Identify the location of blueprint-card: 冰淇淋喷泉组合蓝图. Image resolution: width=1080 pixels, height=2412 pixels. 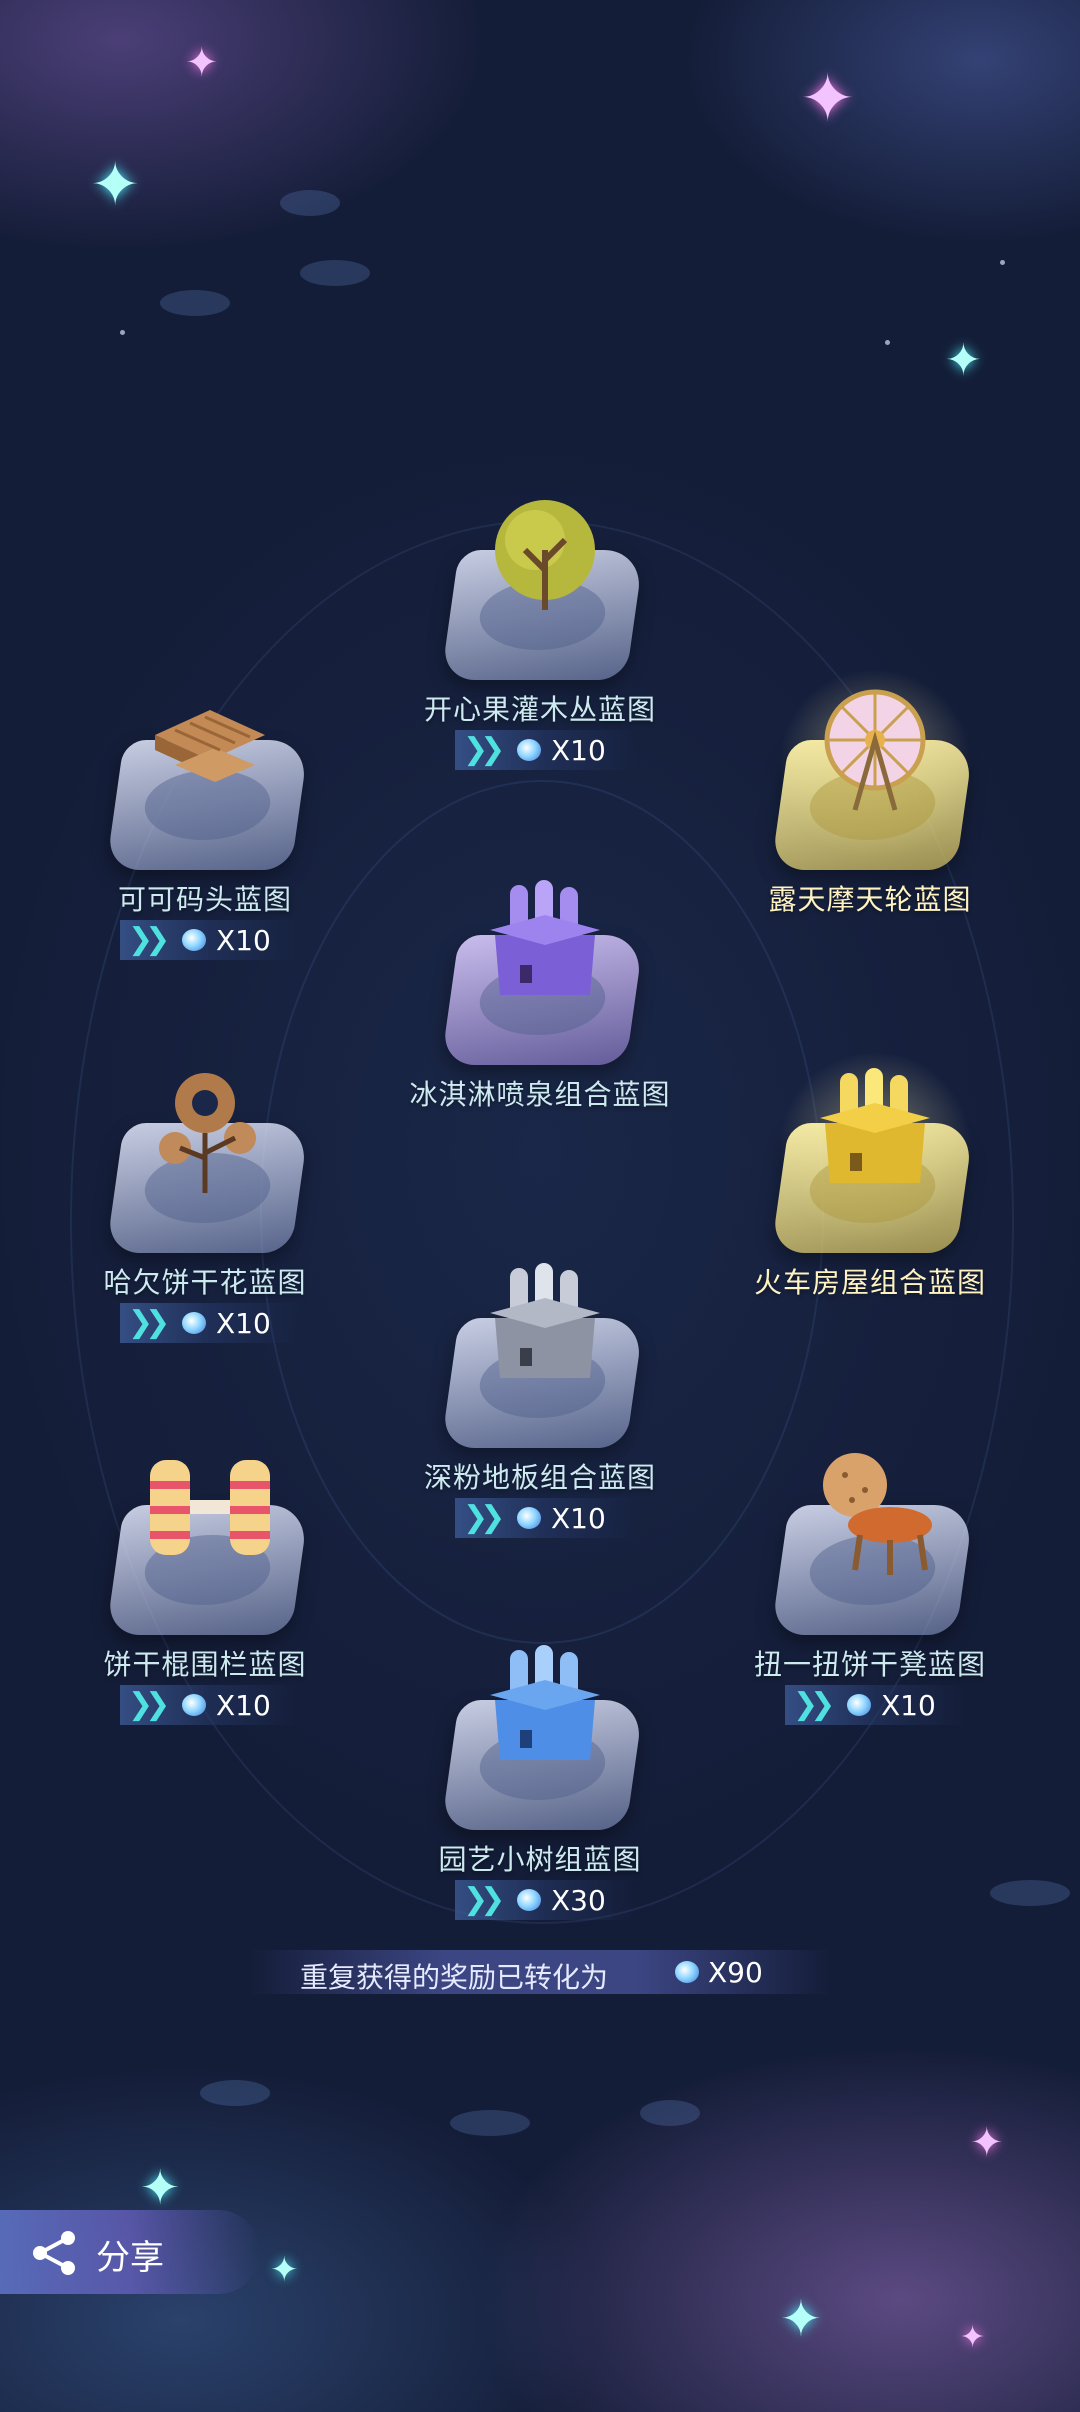
(539, 978).